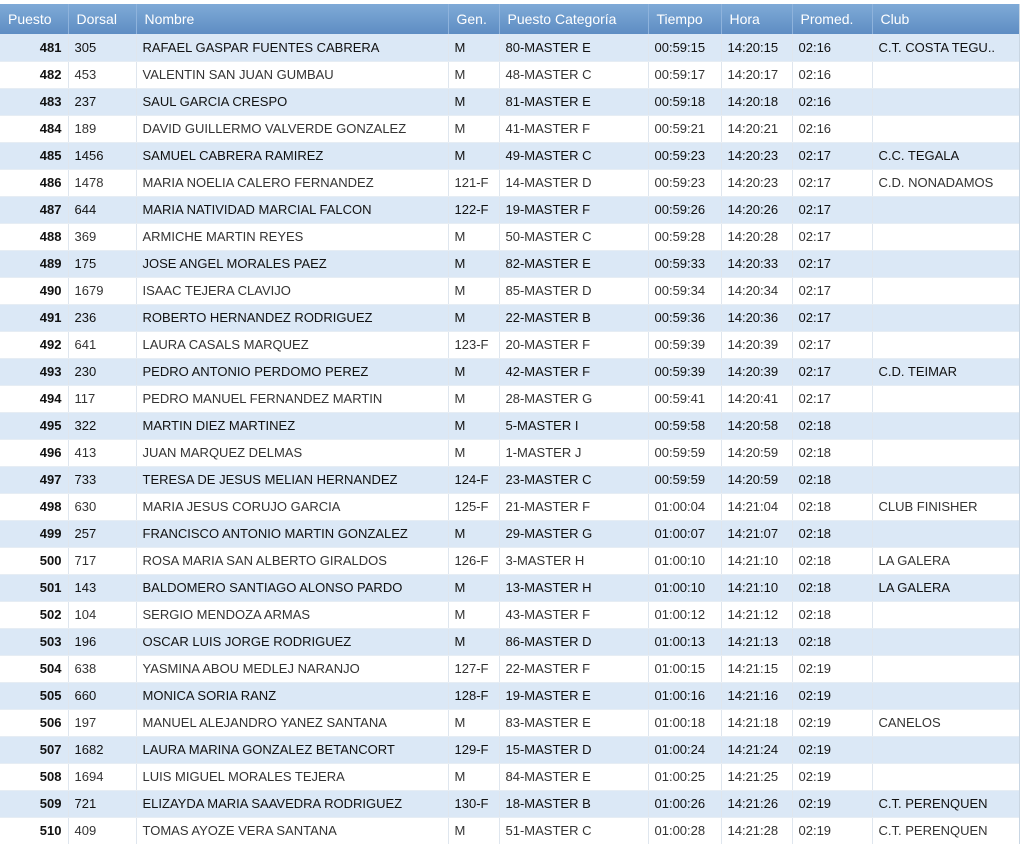 The height and width of the screenshot is (844, 1024). What do you see at coordinates (34, 804) in the screenshot?
I see `cell-puesto: 509` at bounding box center [34, 804].